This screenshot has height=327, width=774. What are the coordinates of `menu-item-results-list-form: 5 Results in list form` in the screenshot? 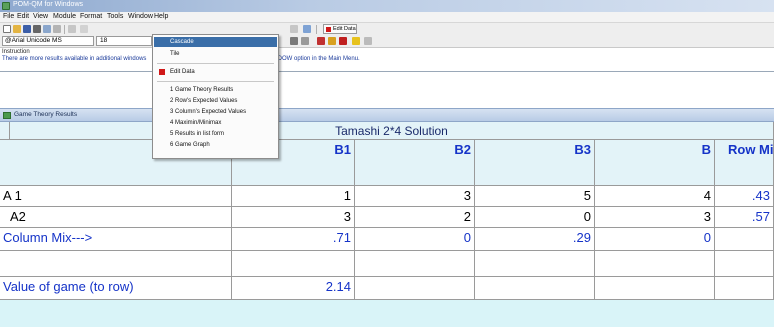 It's located at (215, 134).